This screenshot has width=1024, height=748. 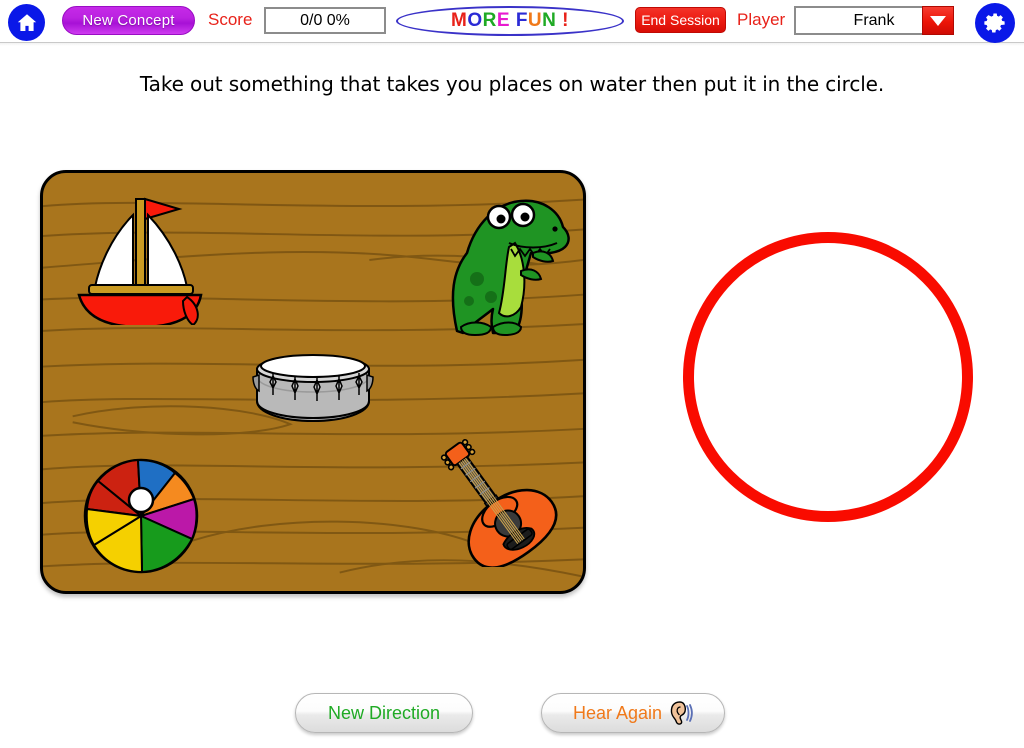 I want to click on new-concept-label: New Concept, so click(x=128, y=20).